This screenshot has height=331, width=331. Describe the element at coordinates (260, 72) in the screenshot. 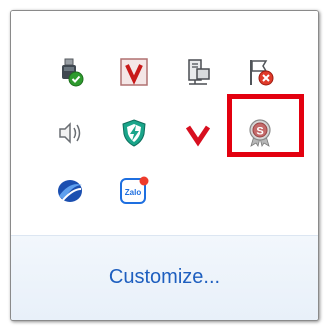

I see `action-center-flag-error-icon` at that location.